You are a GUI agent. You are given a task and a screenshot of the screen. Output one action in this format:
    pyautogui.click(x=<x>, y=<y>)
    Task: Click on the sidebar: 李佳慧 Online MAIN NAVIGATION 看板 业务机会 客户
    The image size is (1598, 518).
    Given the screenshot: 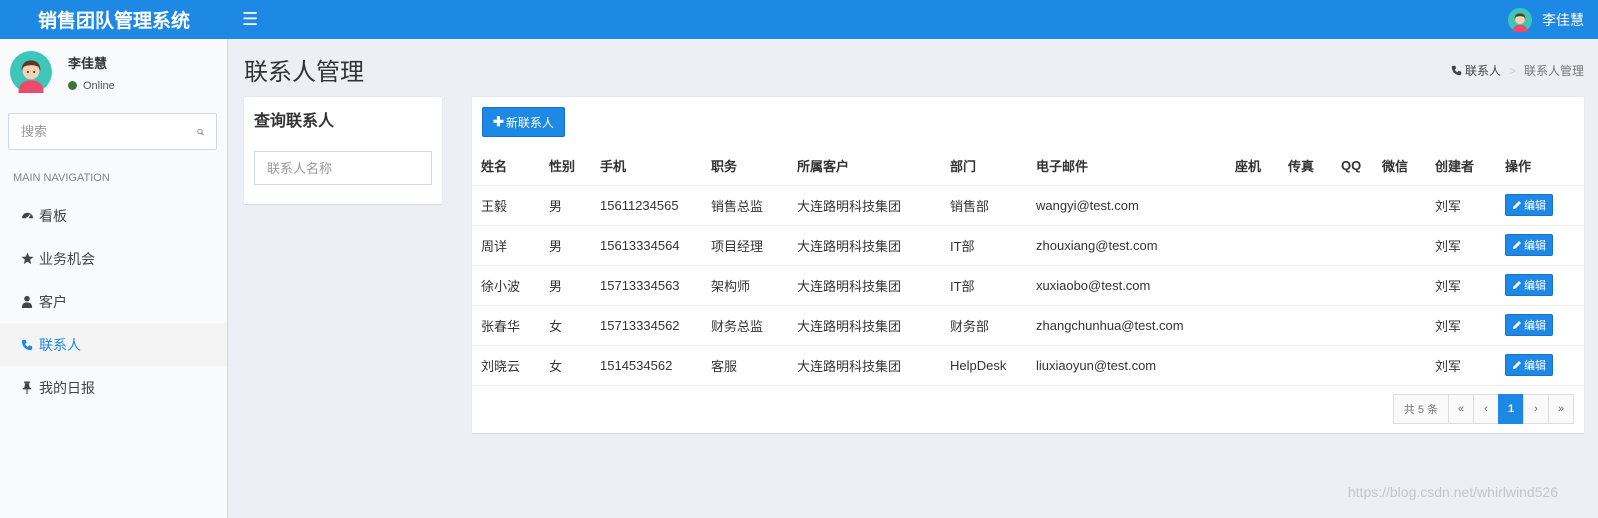 What is the action you would take?
    pyautogui.click(x=114, y=278)
    